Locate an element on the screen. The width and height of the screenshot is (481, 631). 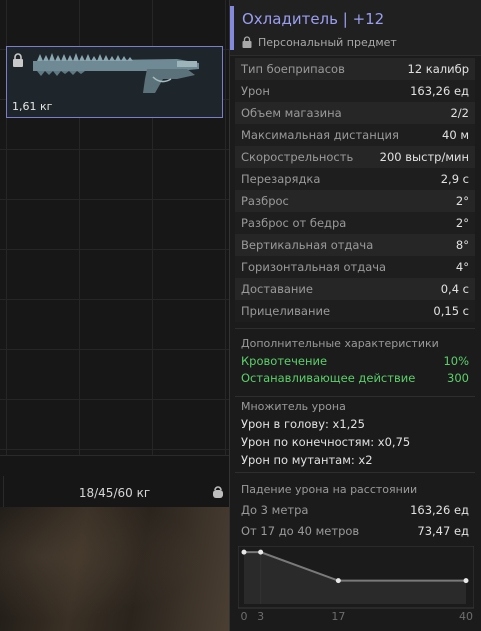
rarity-accent-bar is located at coordinates (232, 28).